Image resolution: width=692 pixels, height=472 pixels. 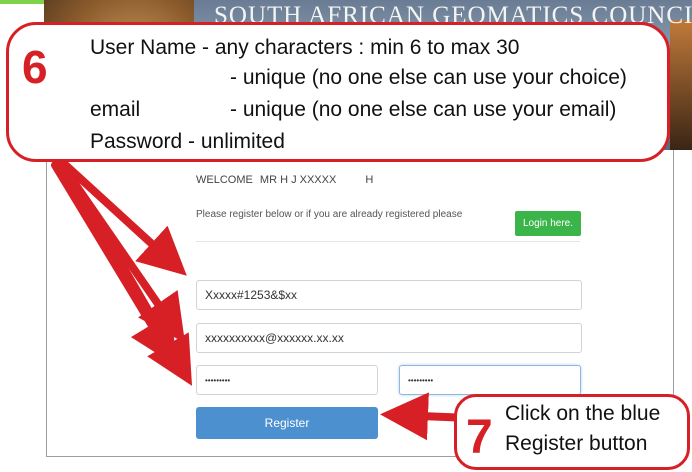 What do you see at coordinates (35, 67) in the screenshot?
I see `step-6-number: 6` at bounding box center [35, 67].